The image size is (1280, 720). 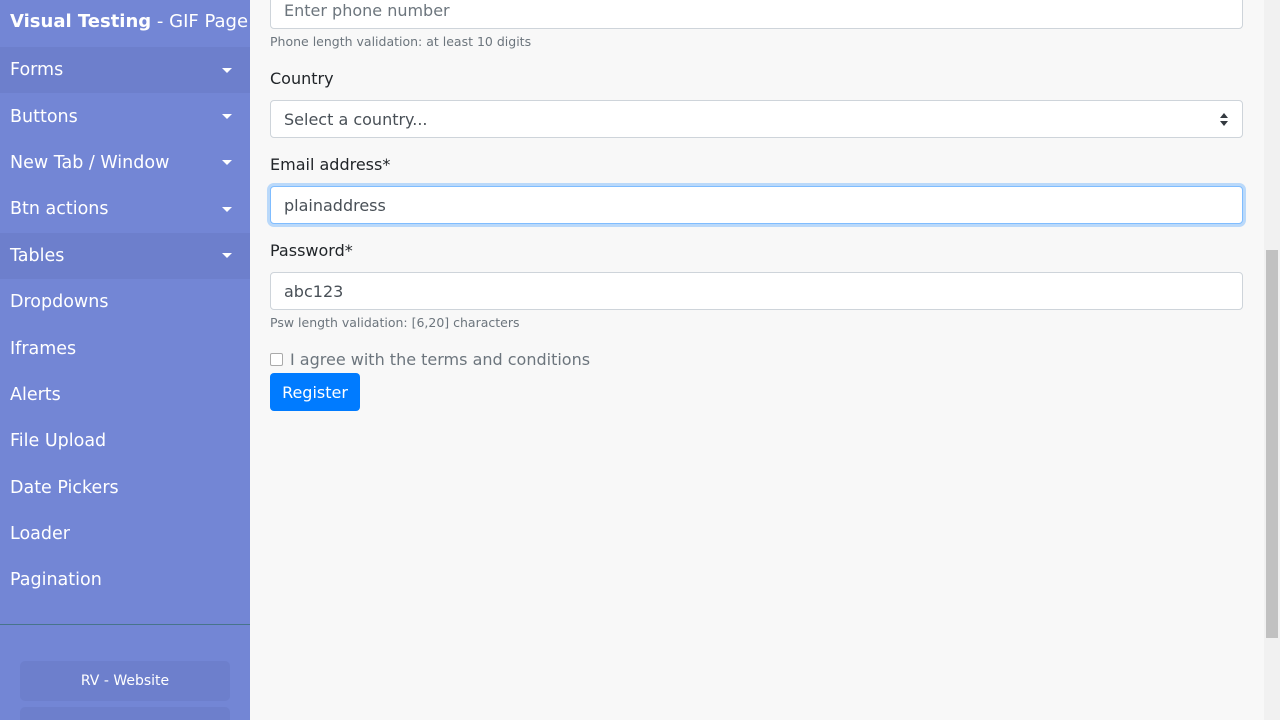 I want to click on sidebar-item-label: Forms, so click(x=37, y=70).